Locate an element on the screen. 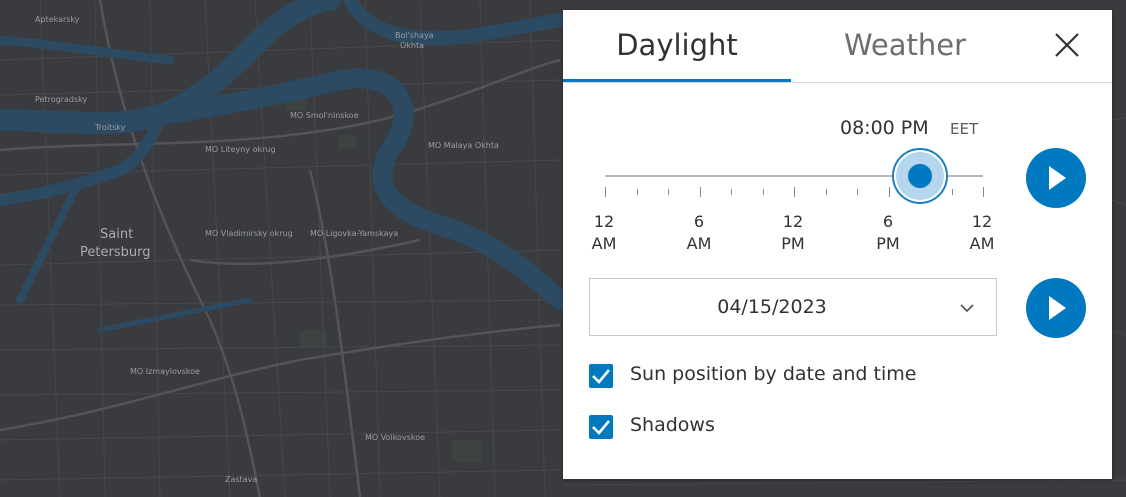 The height and width of the screenshot is (497, 1126). time-slider is located at coordinates (795, 176).